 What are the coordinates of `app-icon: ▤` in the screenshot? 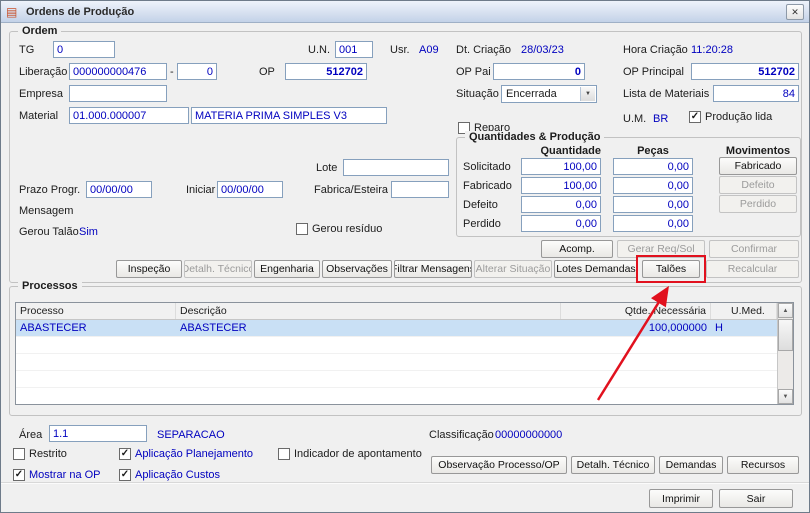 It's located at (12, 11).